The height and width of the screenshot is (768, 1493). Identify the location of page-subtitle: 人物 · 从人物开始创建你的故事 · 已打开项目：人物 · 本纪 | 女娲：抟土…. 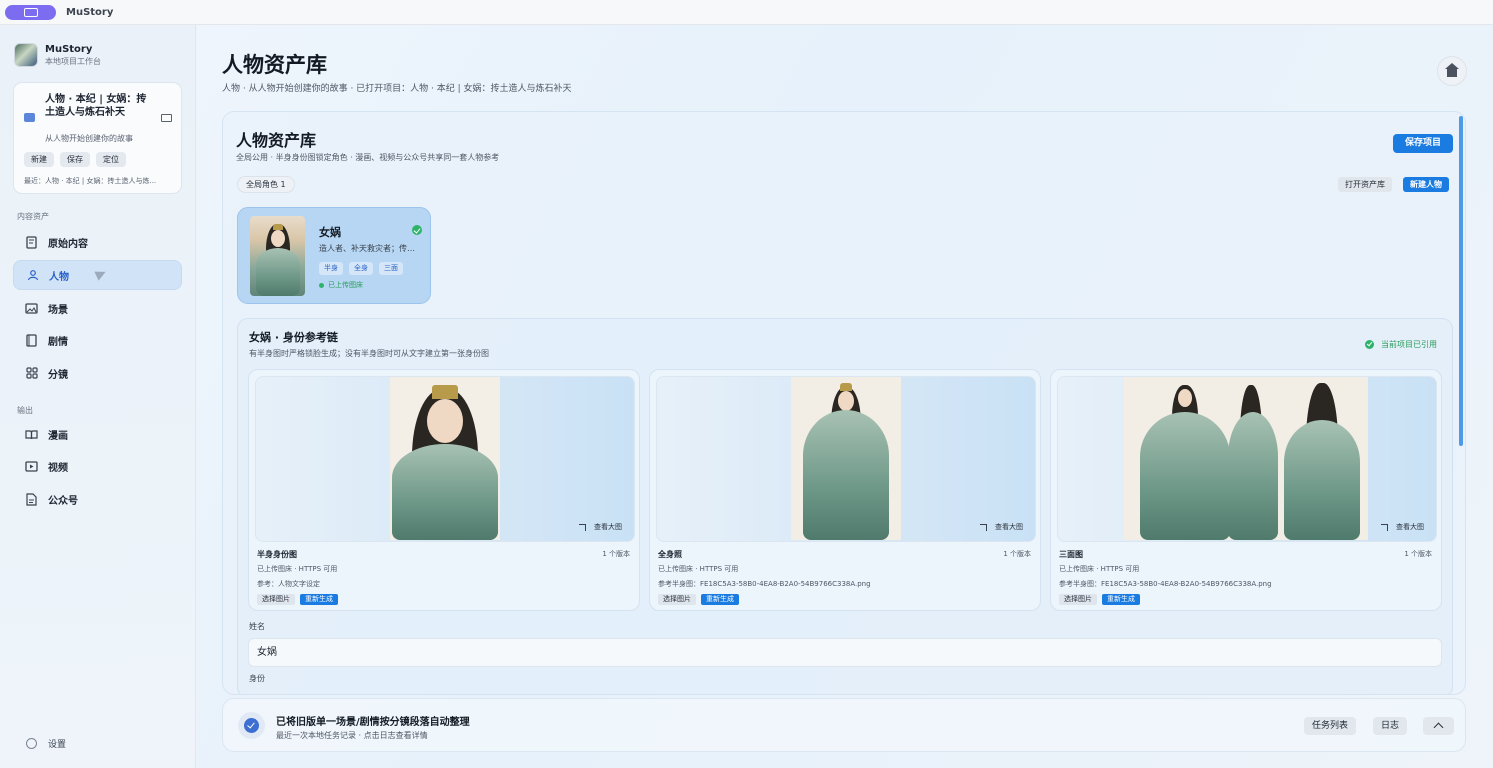
(397, 89).